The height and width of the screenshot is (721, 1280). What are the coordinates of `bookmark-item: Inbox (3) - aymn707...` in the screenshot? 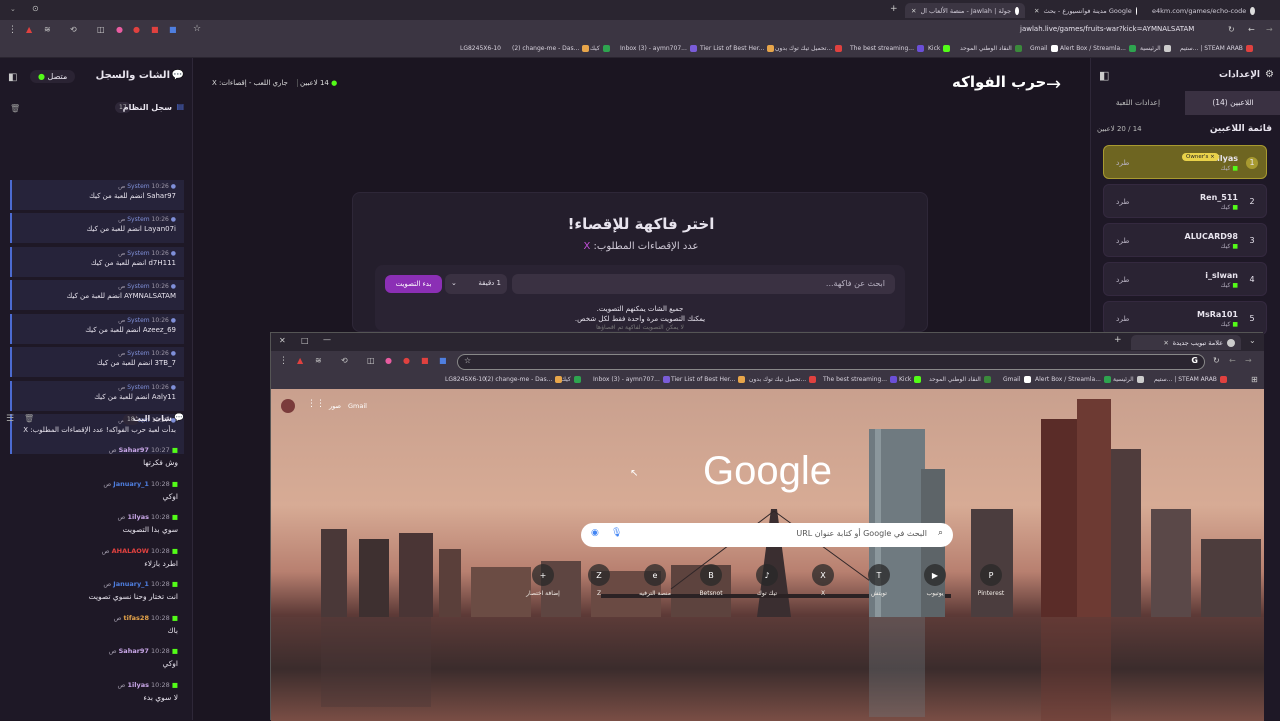 It's located at (658, 48).